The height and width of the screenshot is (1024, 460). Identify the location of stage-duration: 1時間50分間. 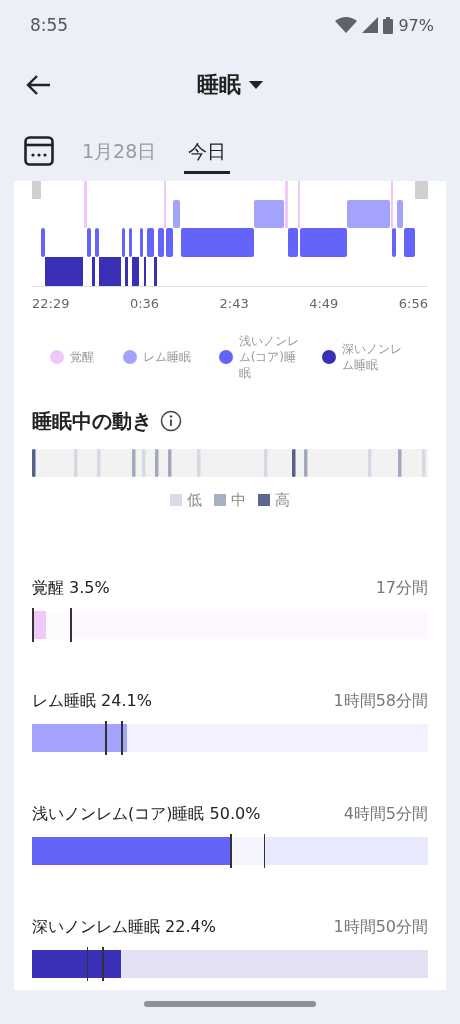
(380, 927).